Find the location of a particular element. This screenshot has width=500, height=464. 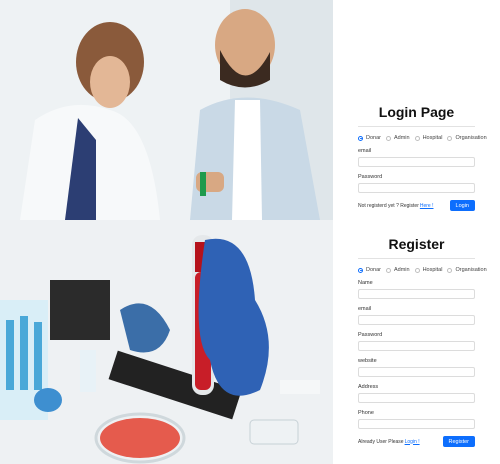

login-here-link: Login ! is located at coordinates (412, 442).